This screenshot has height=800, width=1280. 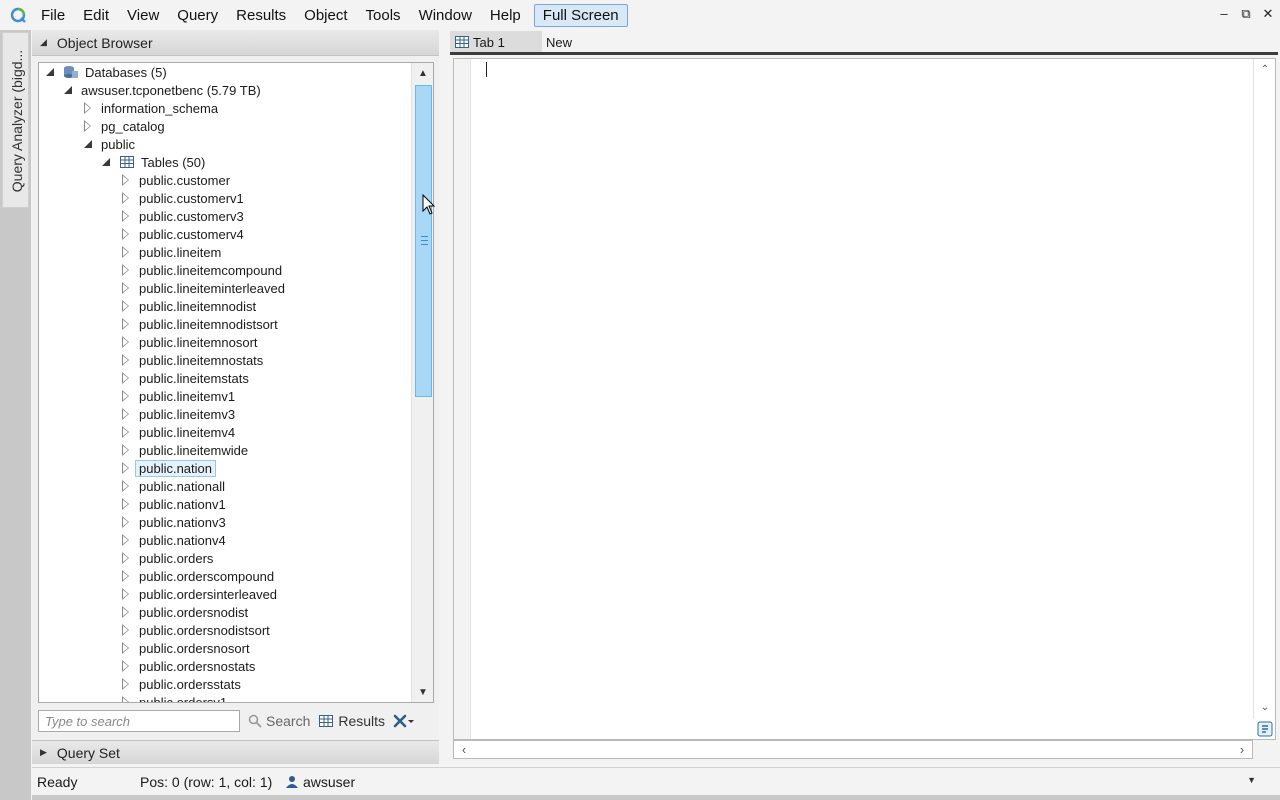 I want to click on menu-tools: Tools, so click(x=383, y=15).